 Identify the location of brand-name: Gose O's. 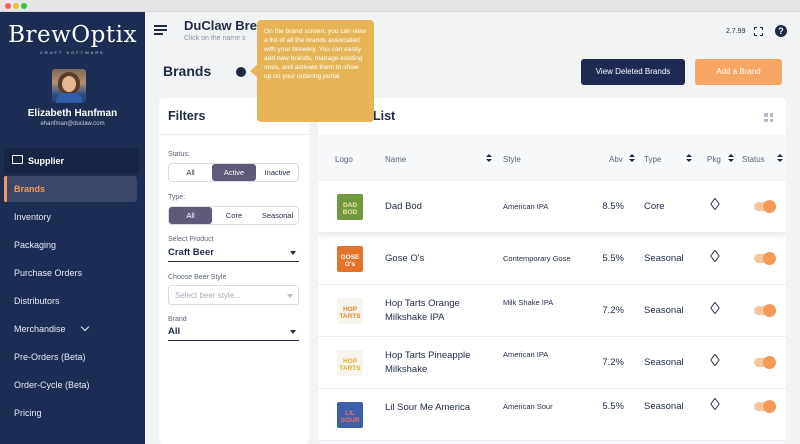
(440, 259).